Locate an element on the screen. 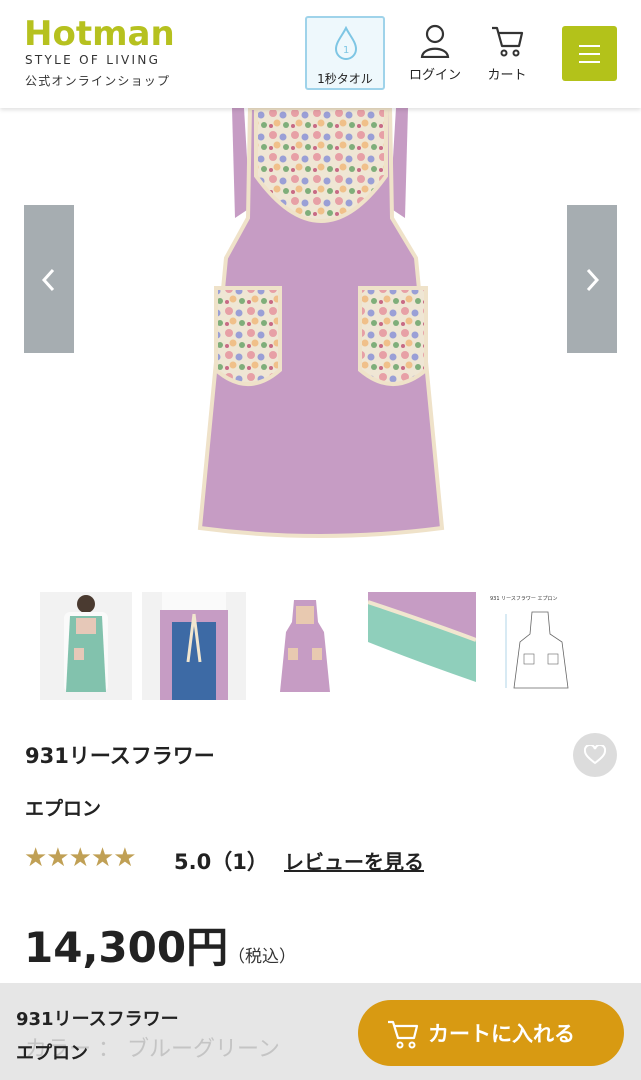 Image resolution: width=641 pixels, height=1080 pixels. logo-subtitle: 公式オンラインショップ is located at coordinates (98, 81).